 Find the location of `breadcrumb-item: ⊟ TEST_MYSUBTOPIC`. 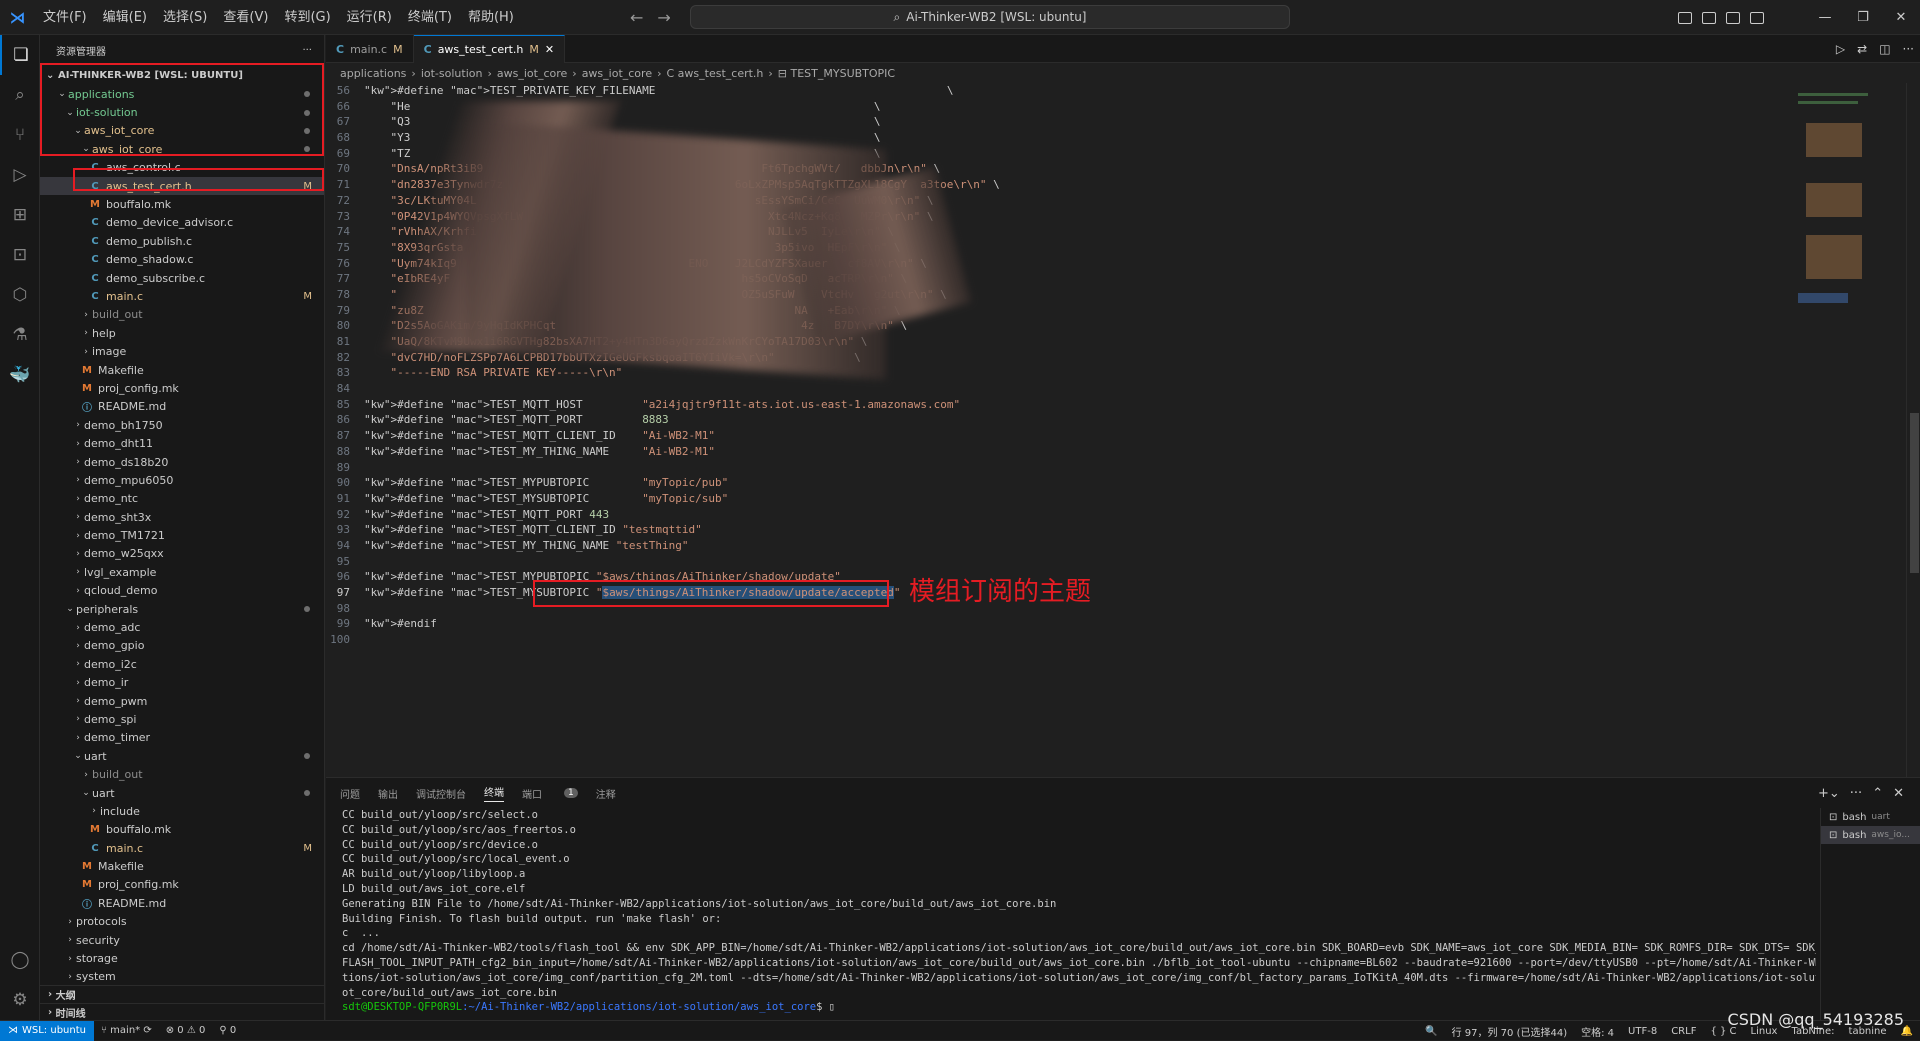

breadcrumb-item: ⊟ TEST_MYSUBTOPIC is located at coordinates (836, 73).